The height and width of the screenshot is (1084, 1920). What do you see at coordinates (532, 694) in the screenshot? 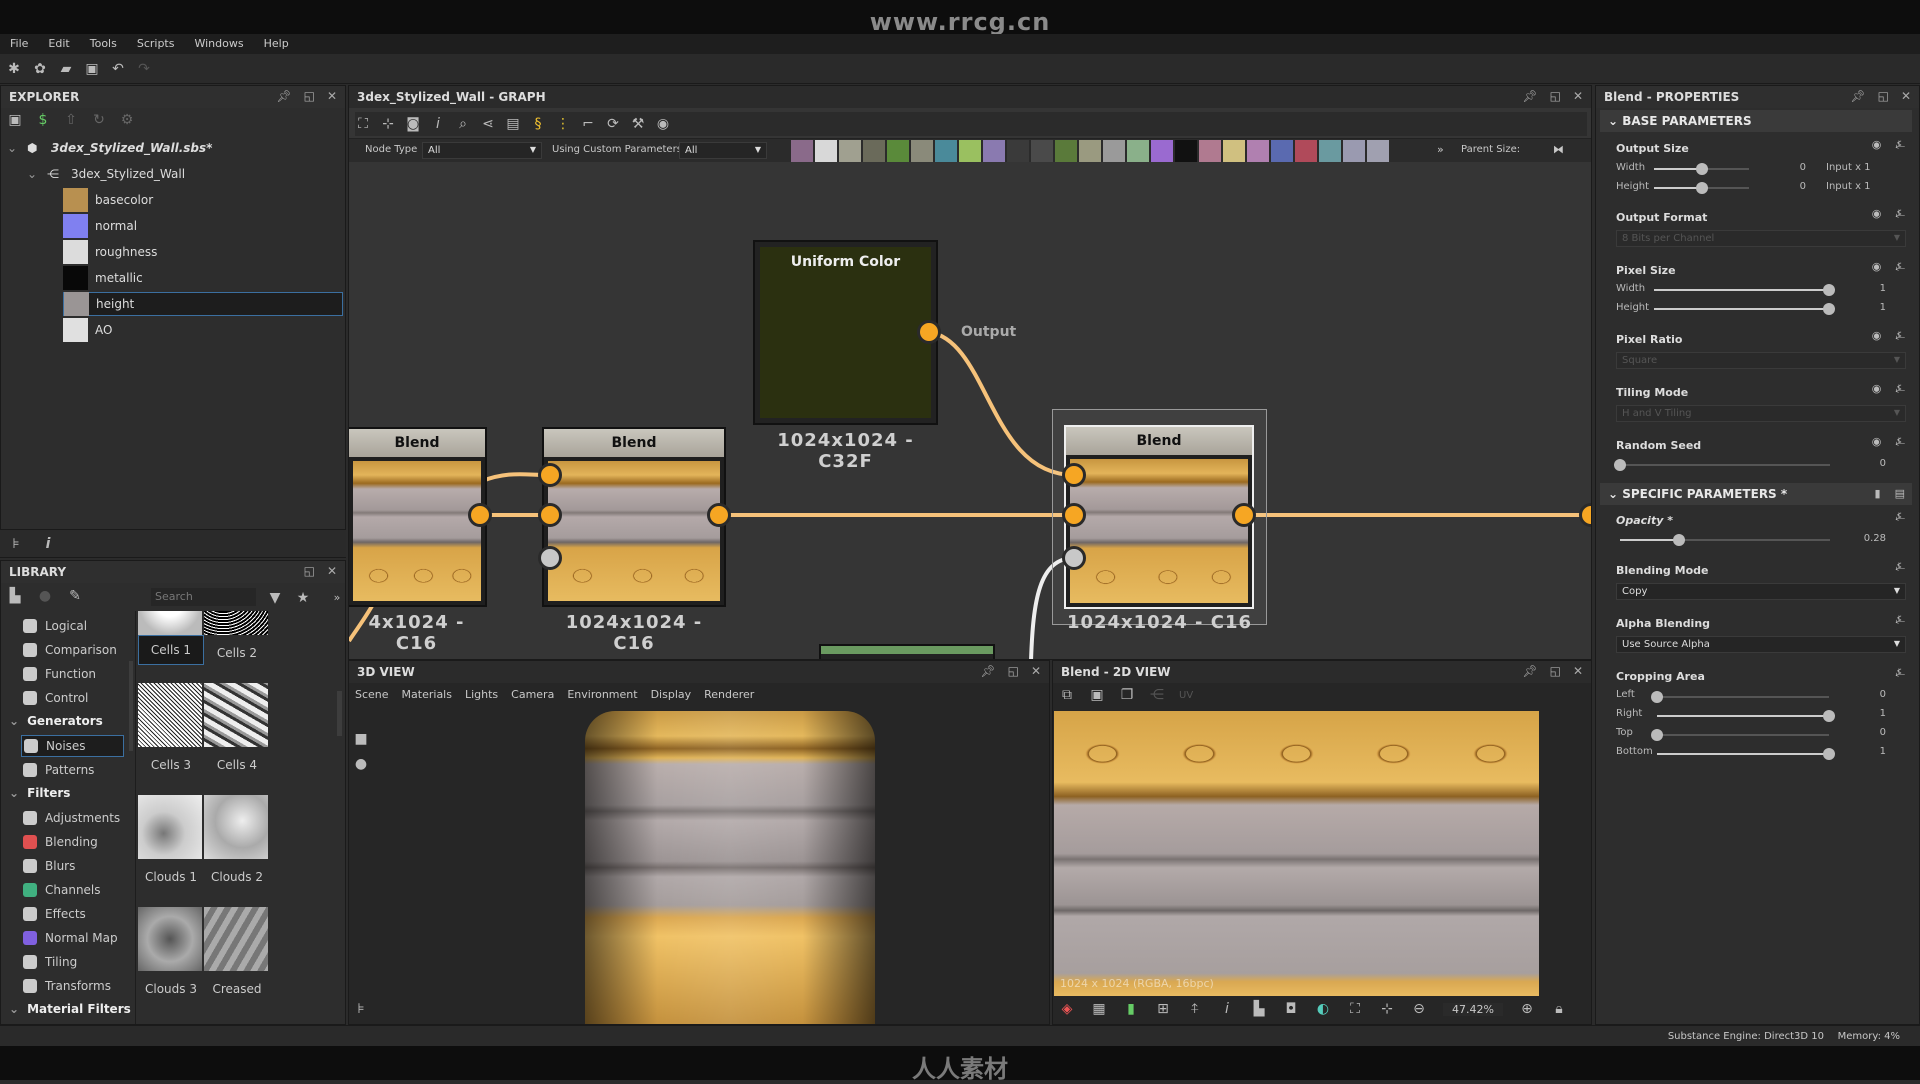
I see `menu-camera: Camera` at bounding box center [532, 694].